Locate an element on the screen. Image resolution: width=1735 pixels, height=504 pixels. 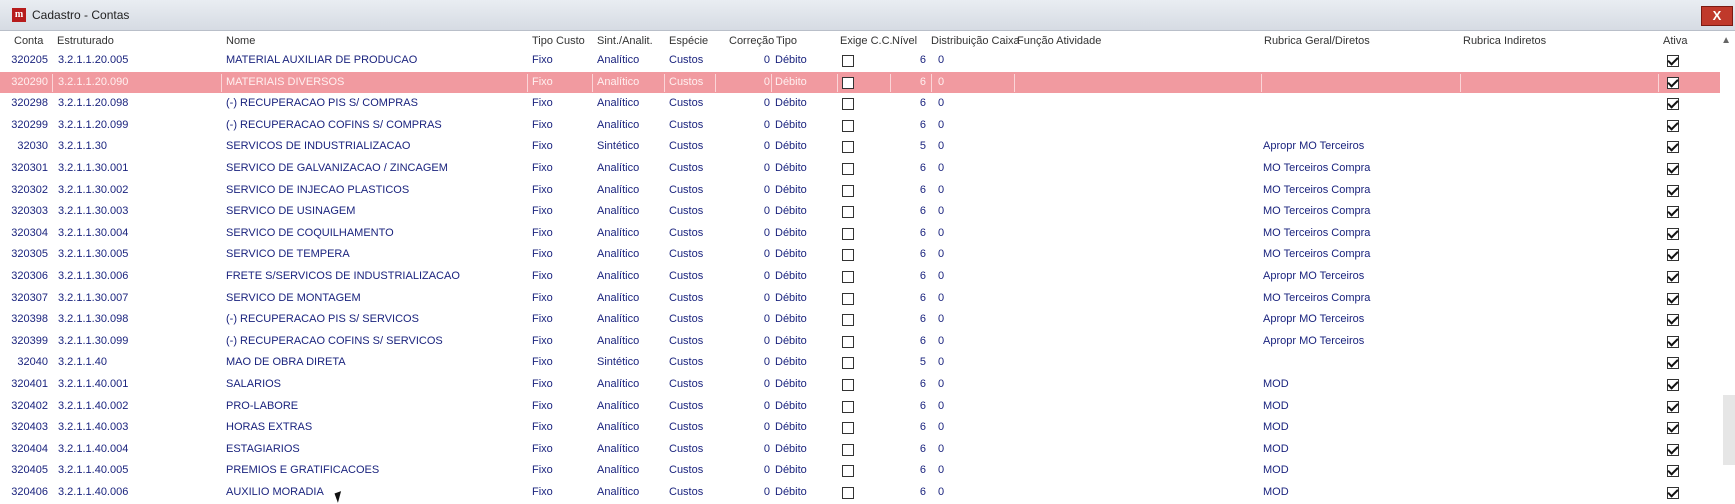
column-header-ativa: Ativa is located at coordinates (1675, 41).